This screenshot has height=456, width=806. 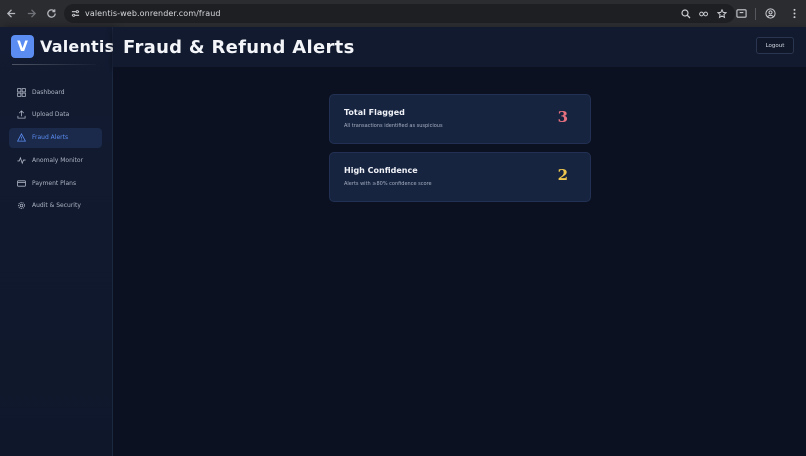 I want to click on grid-icon, so click(x=21, y=92).